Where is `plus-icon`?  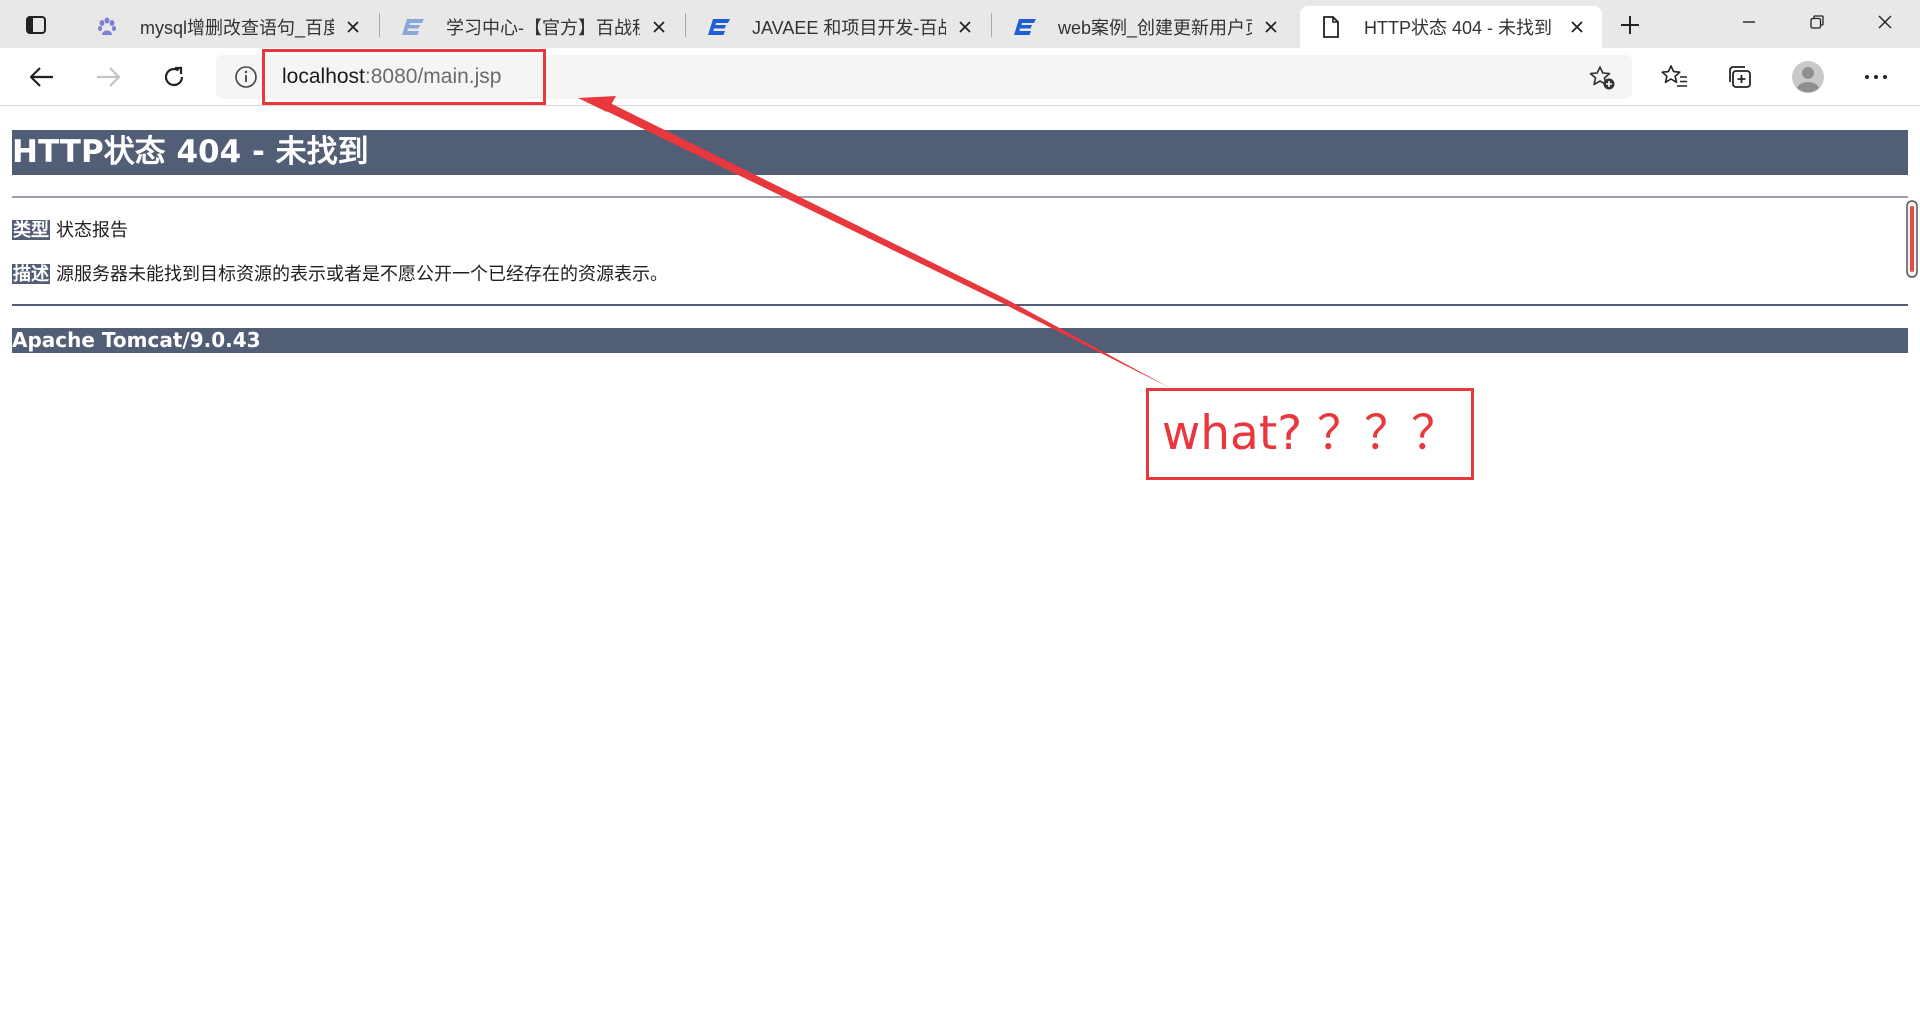
plus-icon is located at coordinates (1630, 25).